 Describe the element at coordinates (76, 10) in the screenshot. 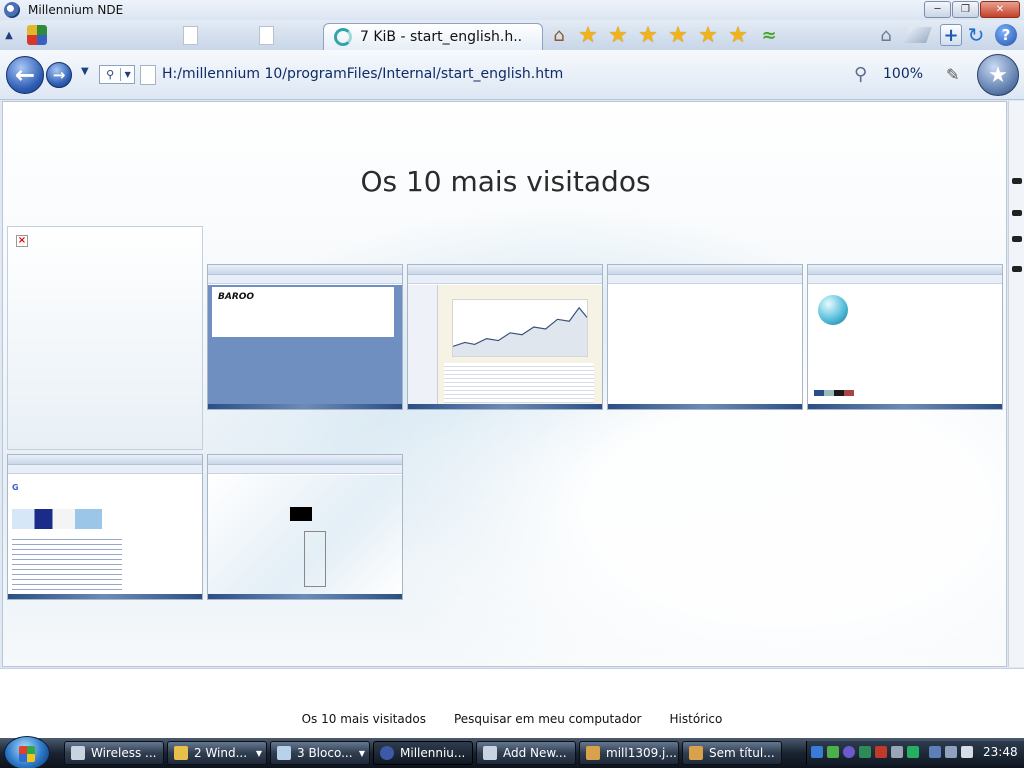

I see `window-title: Millennium NDE` at that location.